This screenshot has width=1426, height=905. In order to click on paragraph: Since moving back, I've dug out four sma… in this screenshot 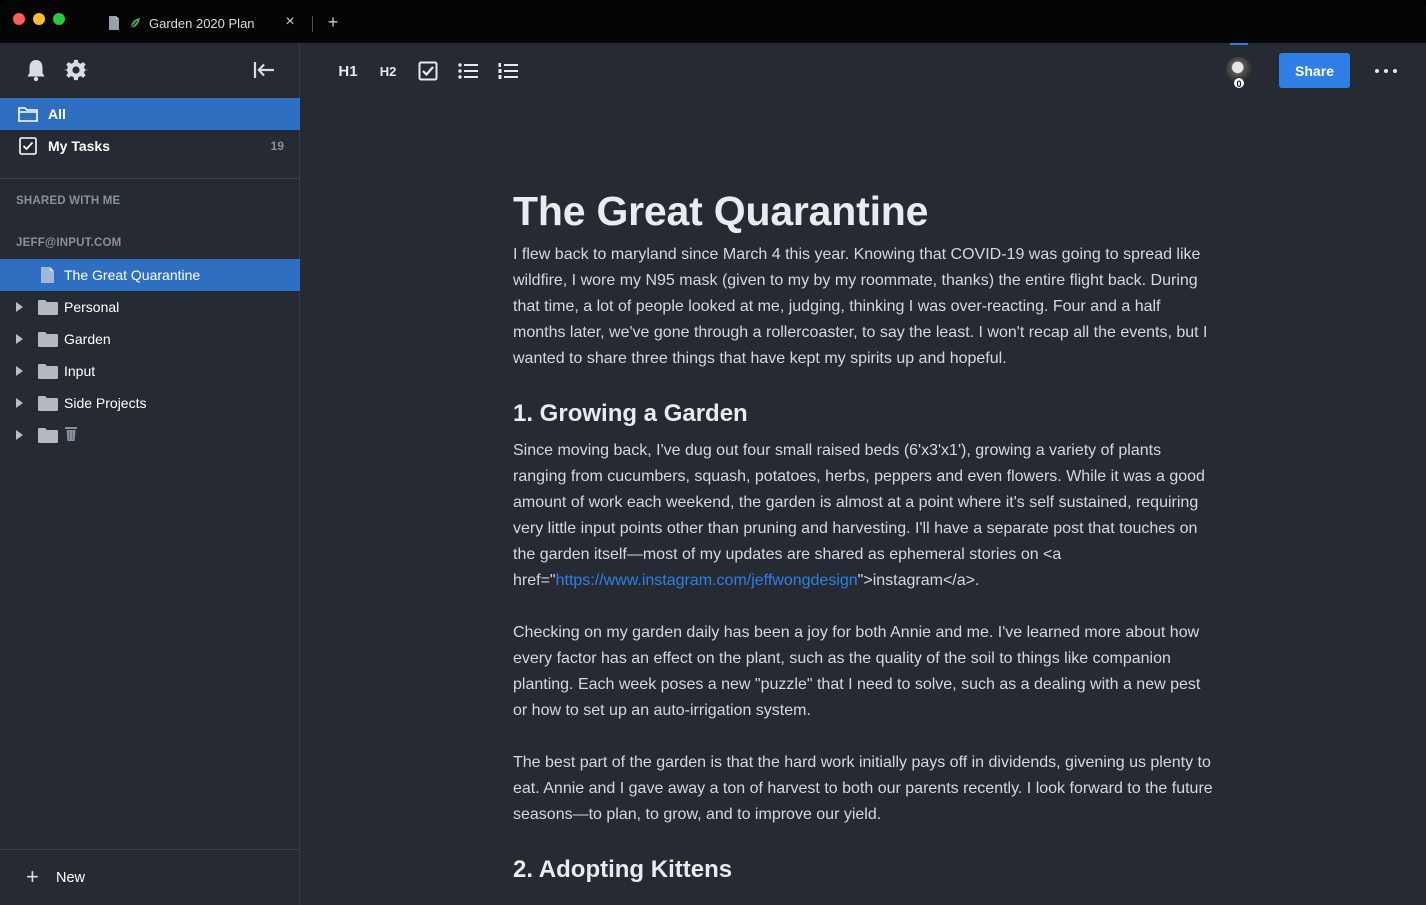, I will do `click(864, 516)`.